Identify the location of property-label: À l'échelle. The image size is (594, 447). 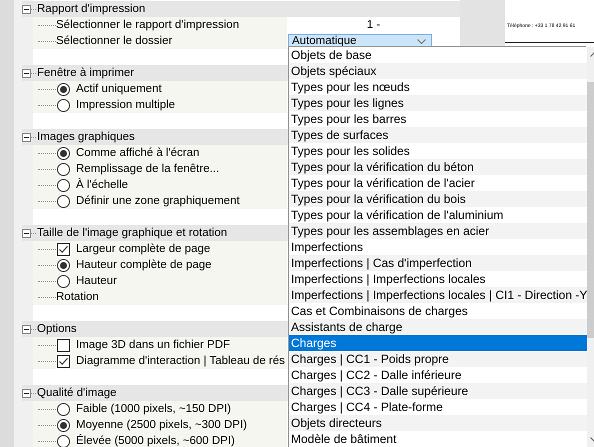
(102, 185).